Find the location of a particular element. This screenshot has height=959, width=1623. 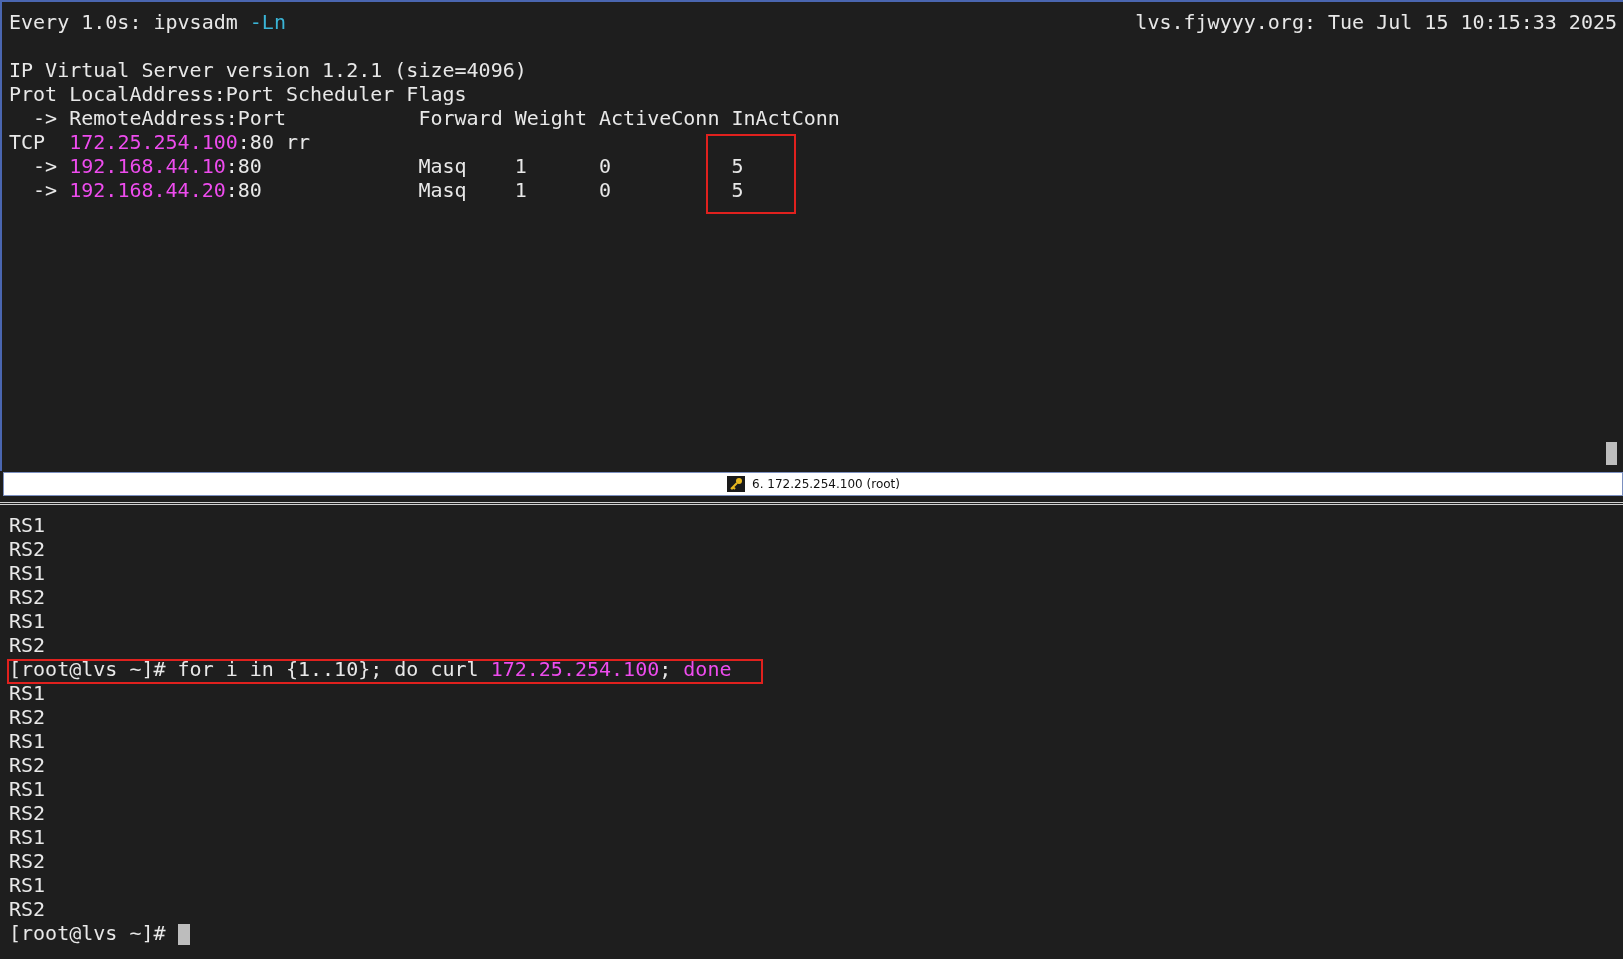

host-clock-text: lvs.fjwyyy.org: Tue Jul 15 10:15:33 2025 is located at coordinates (1376, 22).